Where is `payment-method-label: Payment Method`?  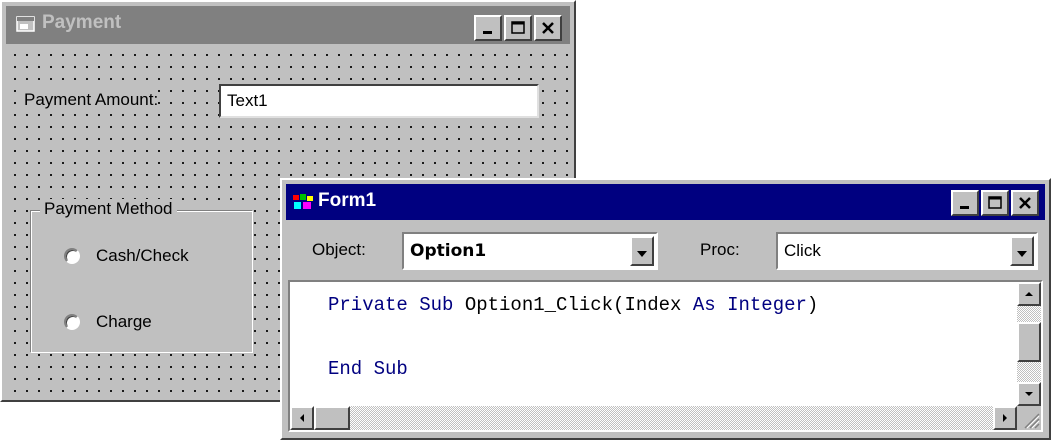 payment-method-label: Payment Method is located at coordinates (108, 209).